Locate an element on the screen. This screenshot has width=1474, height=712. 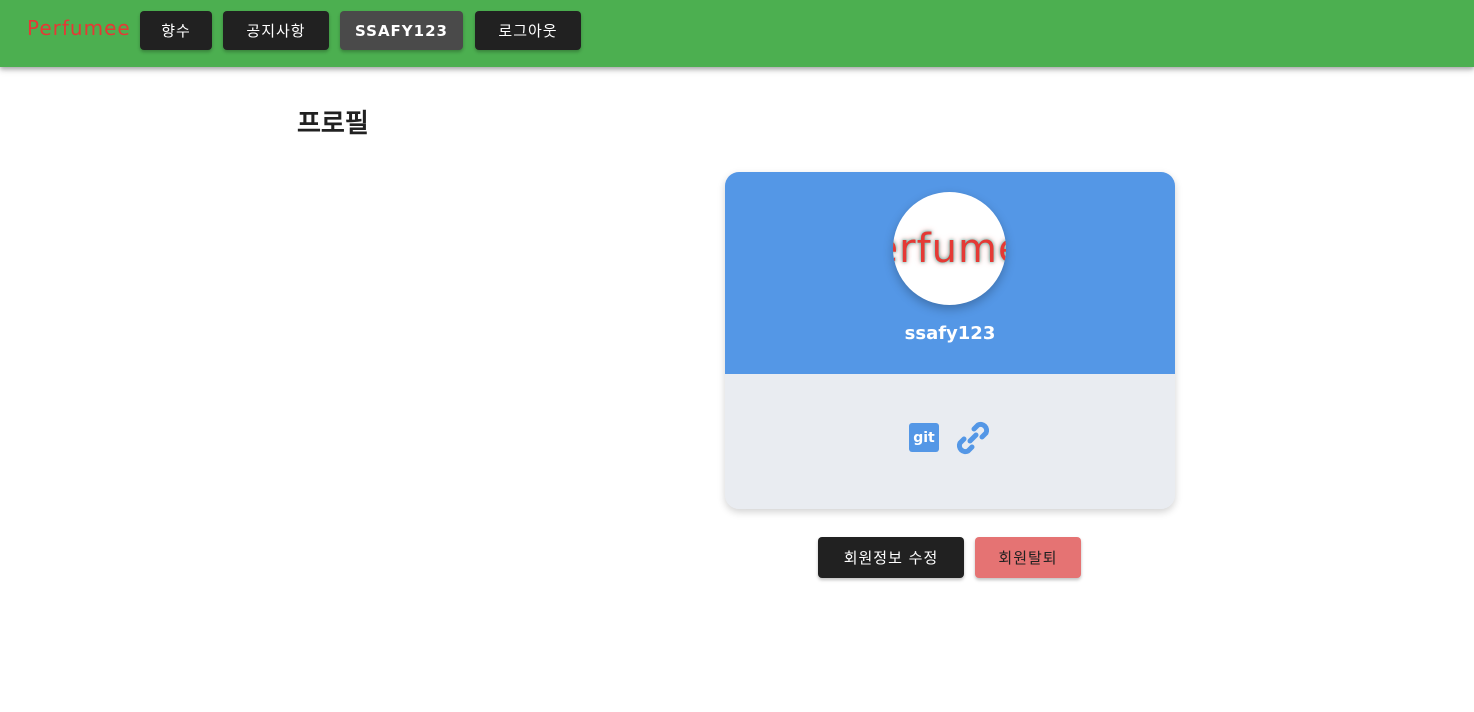
nav-perfume-button: 향수 is located at coordinates (176, 30).